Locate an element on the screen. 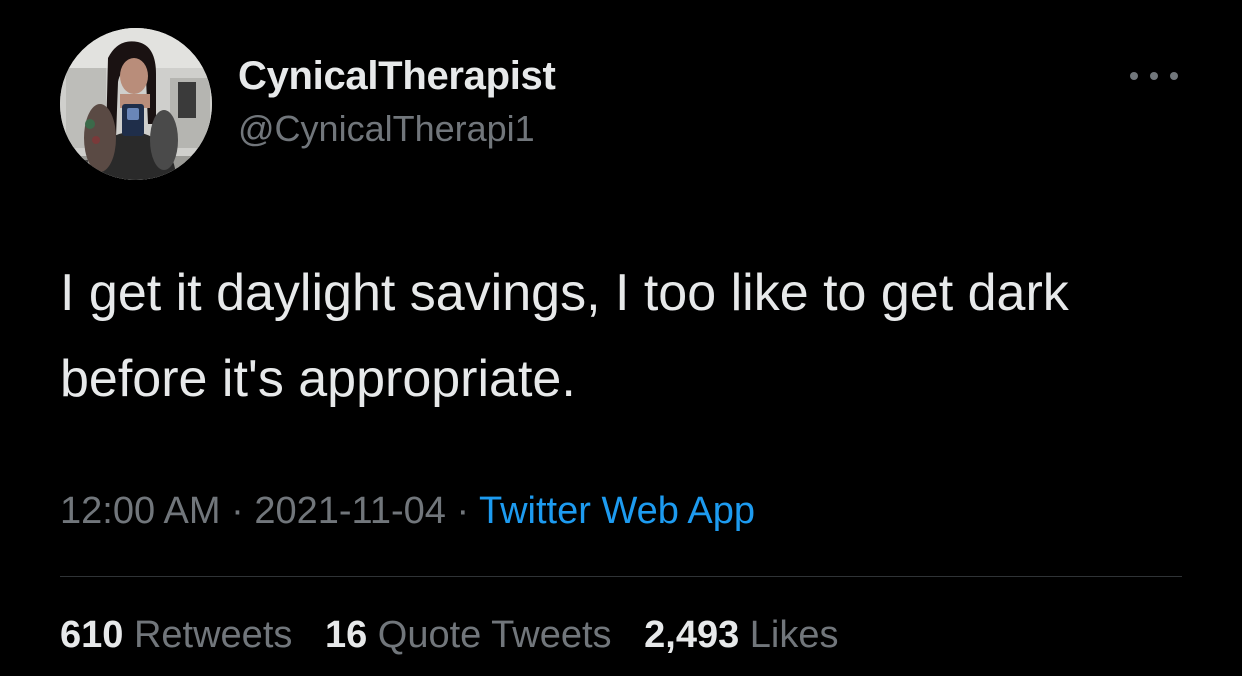  more-options-icon is located at coordinates (1154, 76).